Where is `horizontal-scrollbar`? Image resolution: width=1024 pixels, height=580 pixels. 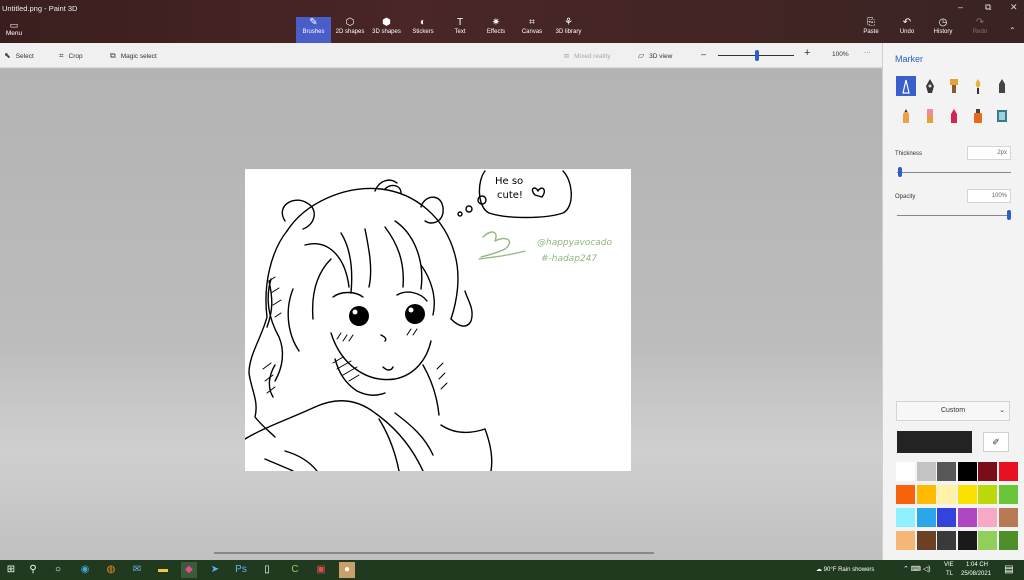 horizontal-scrollbar is located at coordinates (434, 553).